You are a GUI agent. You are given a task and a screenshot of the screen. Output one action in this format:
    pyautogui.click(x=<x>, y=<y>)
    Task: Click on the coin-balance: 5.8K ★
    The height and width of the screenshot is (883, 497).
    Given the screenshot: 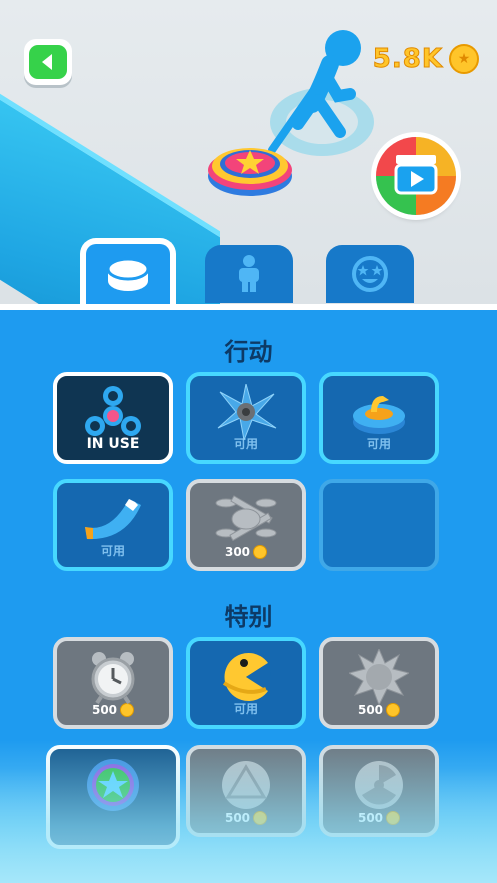 What is the action you would take?
    pyautogui.click(x=425, y=59)
    